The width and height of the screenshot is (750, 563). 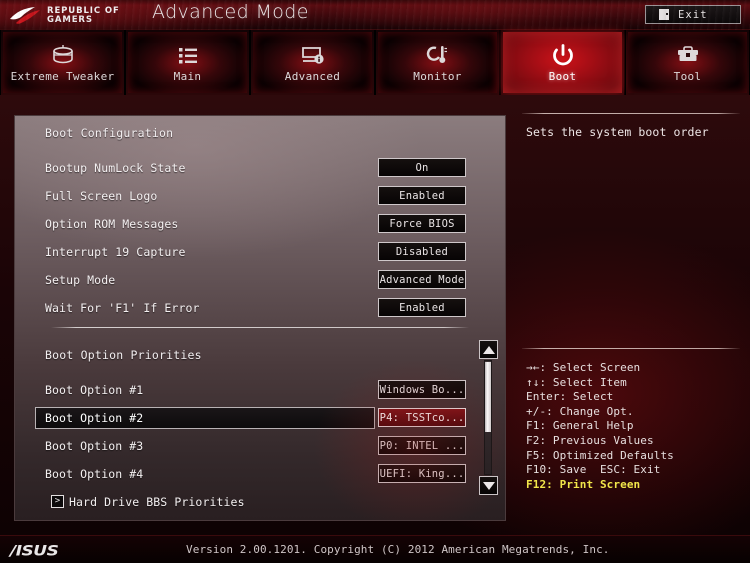 I want to click on tab-boot: Boot, so click(x=562, y=62).